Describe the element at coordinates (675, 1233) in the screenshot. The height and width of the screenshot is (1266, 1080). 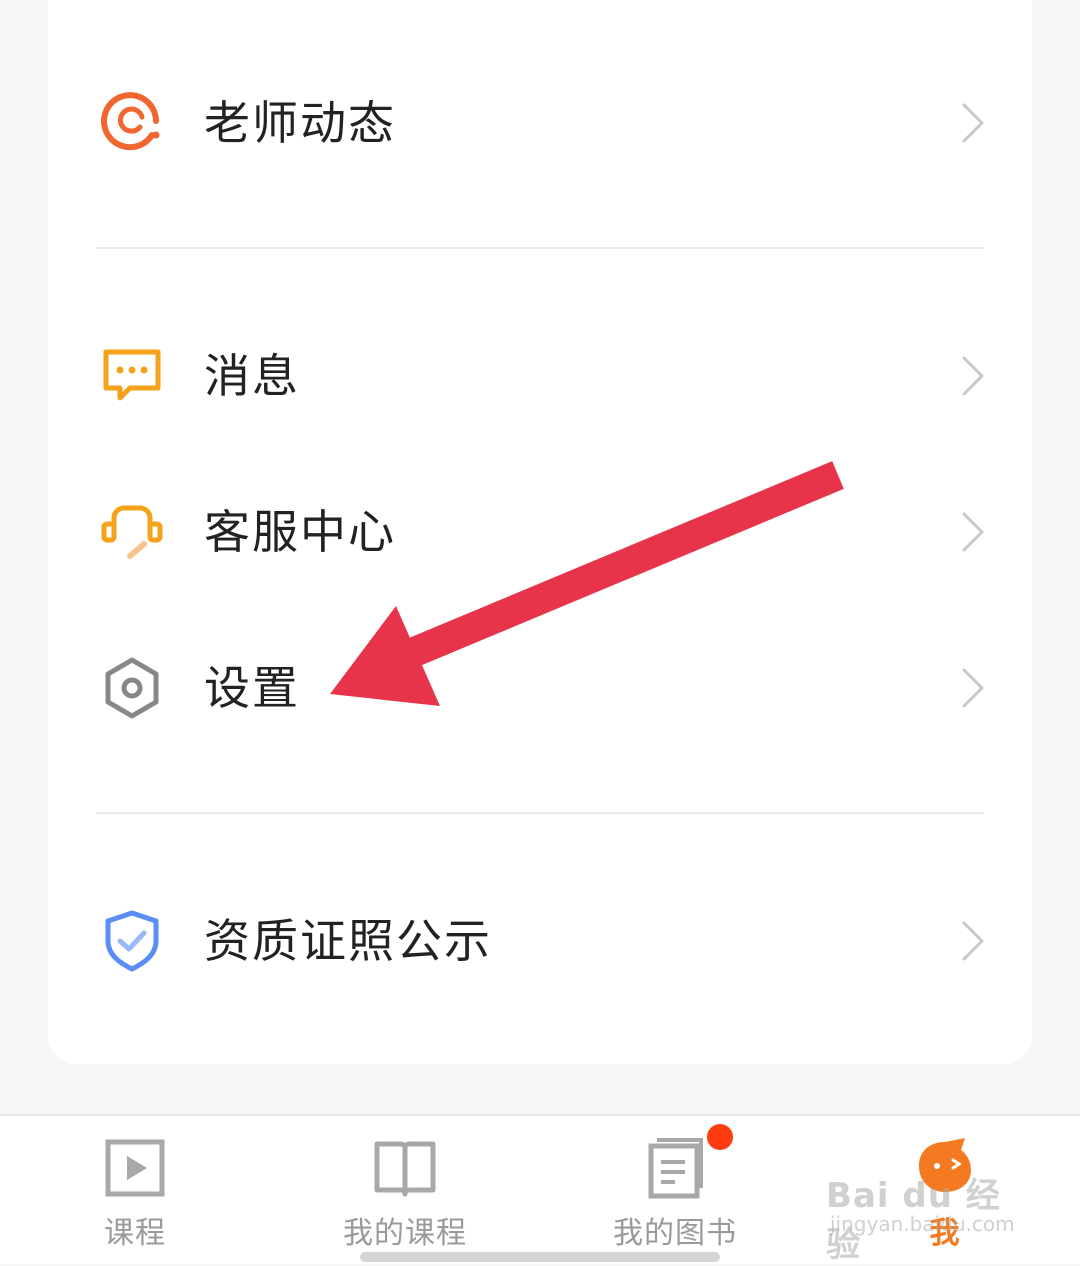
I see `tab-label: 我的图书` at that location.